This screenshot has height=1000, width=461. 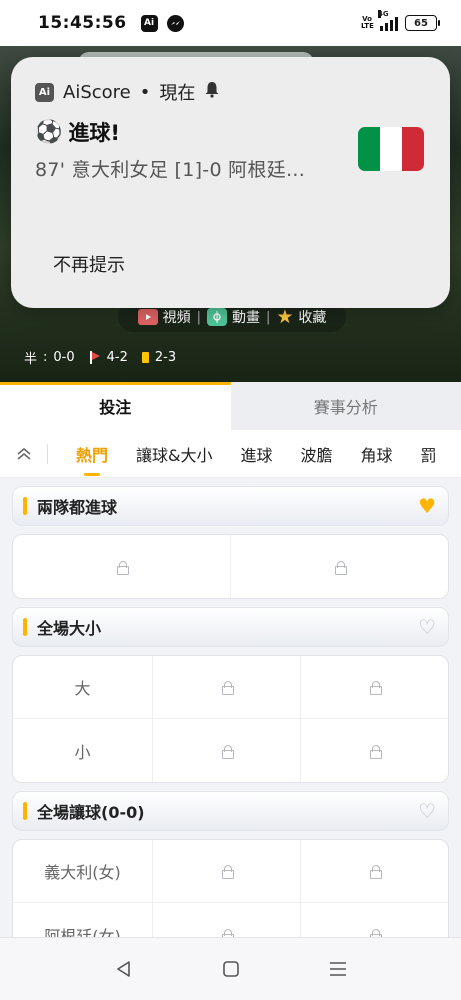 What do you see at coordinates (147, 317) in the screenshot?
I see `video-icon` at bounding box center [147, 317].